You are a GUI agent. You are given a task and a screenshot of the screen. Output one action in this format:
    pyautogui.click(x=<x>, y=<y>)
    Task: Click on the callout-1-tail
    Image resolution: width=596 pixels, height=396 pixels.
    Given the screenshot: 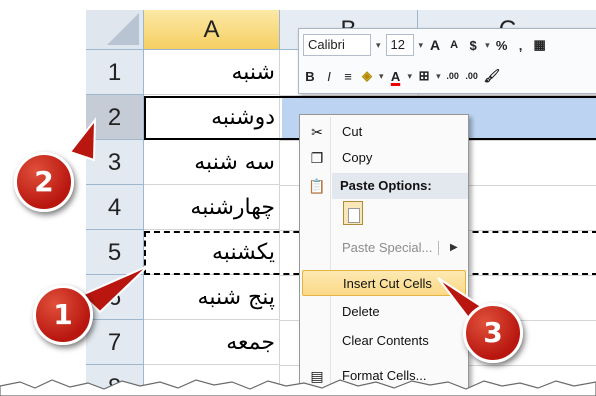 What is the action you would take?
    pyautogui.click(x=114, y=289)
    